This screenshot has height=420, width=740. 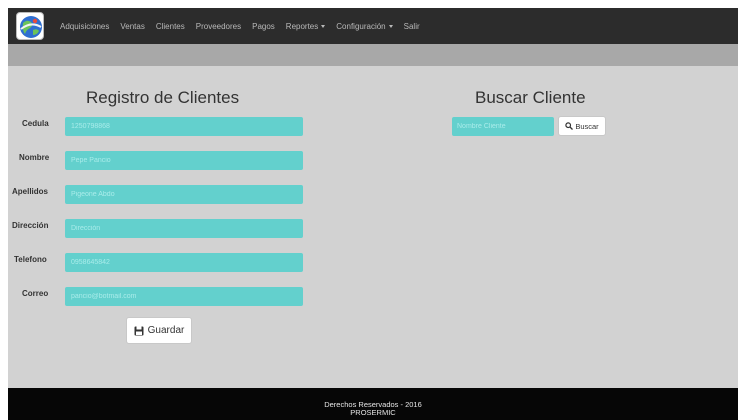 I want to click on correo-input, so click(x=184, y=296).